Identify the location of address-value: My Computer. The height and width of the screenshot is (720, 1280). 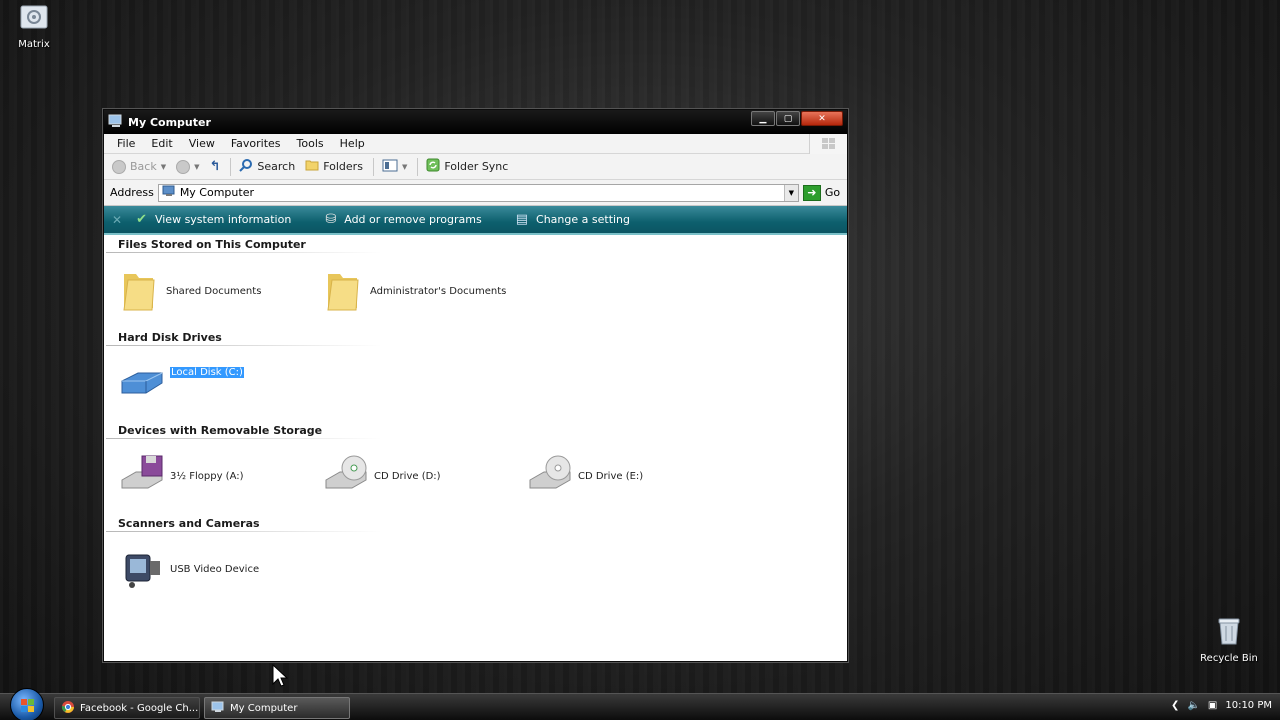
(216, 192).